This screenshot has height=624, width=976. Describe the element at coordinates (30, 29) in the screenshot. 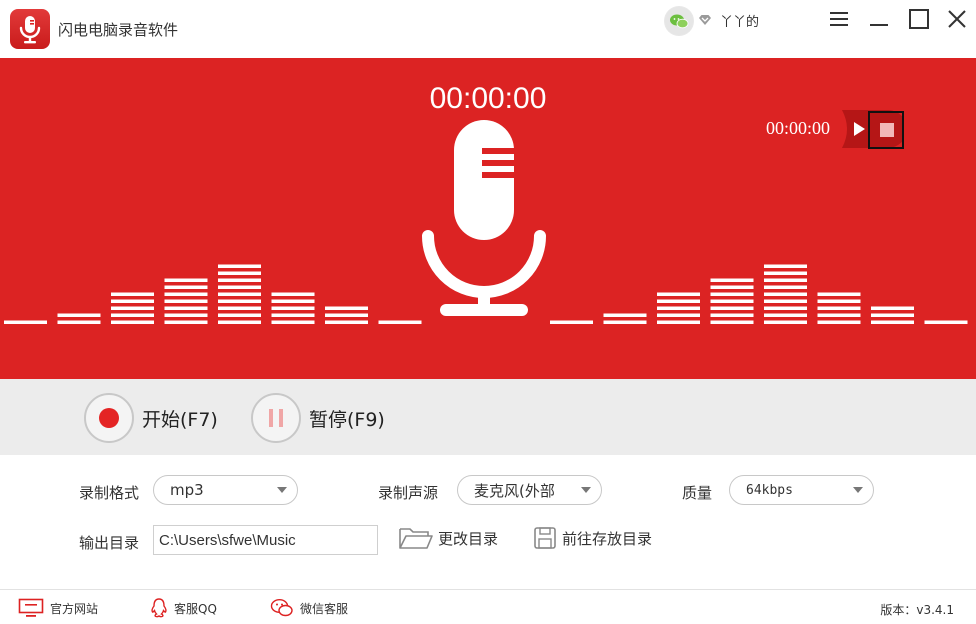

I see `app-logo-mic-icon` at that location.